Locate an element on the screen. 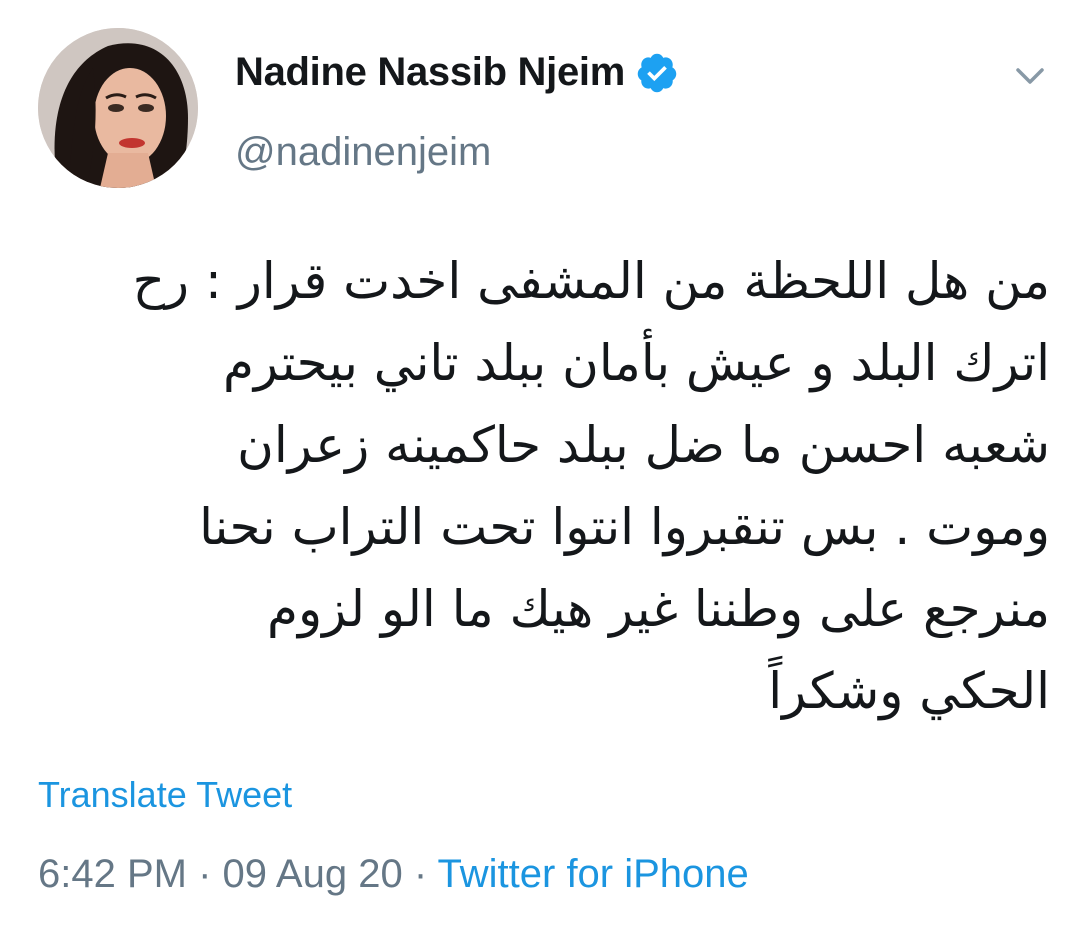  tweet-date: 09 Aug 20 is located at coordinates (313, 874).